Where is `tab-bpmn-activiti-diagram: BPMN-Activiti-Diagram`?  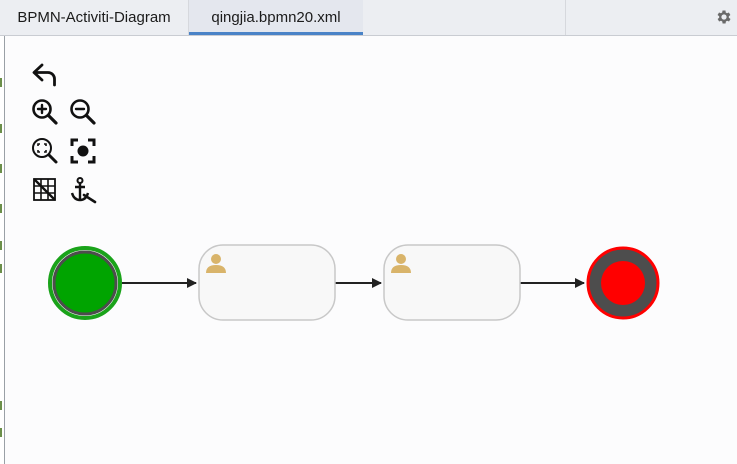 tab-bpmn-activiti-diagram: BPMN-Activiti-Diagram is located at coordinates (94, 17).